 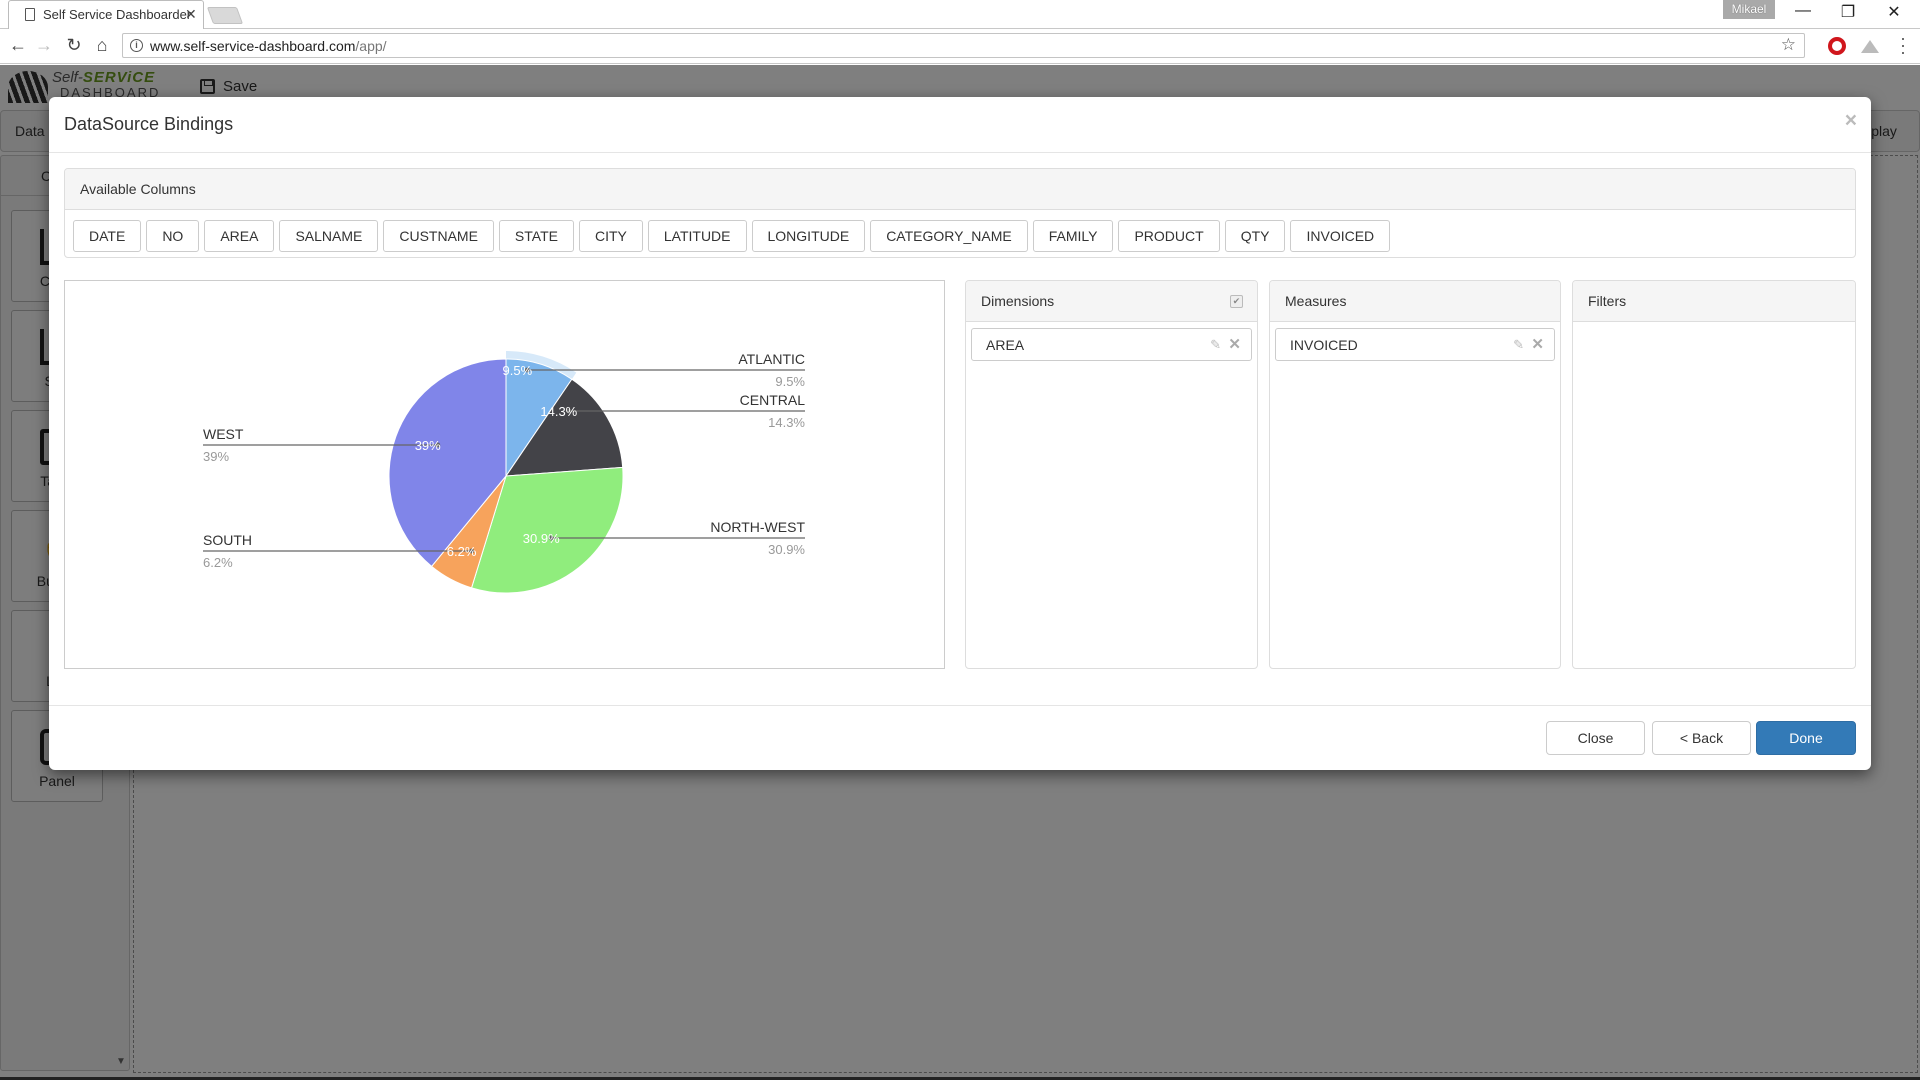 What do you see at coordinates (1169, 236) in the screenshot?
I see `column-button-product: PRODUCT` at bounding box center [1169, 236].